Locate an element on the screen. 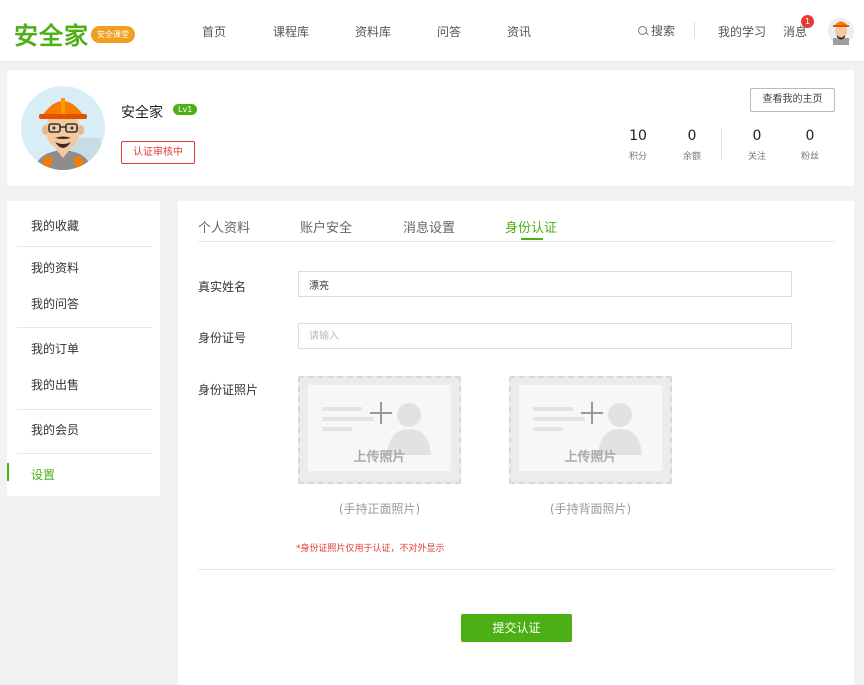  search-icon is located at coordinates (643, 30).